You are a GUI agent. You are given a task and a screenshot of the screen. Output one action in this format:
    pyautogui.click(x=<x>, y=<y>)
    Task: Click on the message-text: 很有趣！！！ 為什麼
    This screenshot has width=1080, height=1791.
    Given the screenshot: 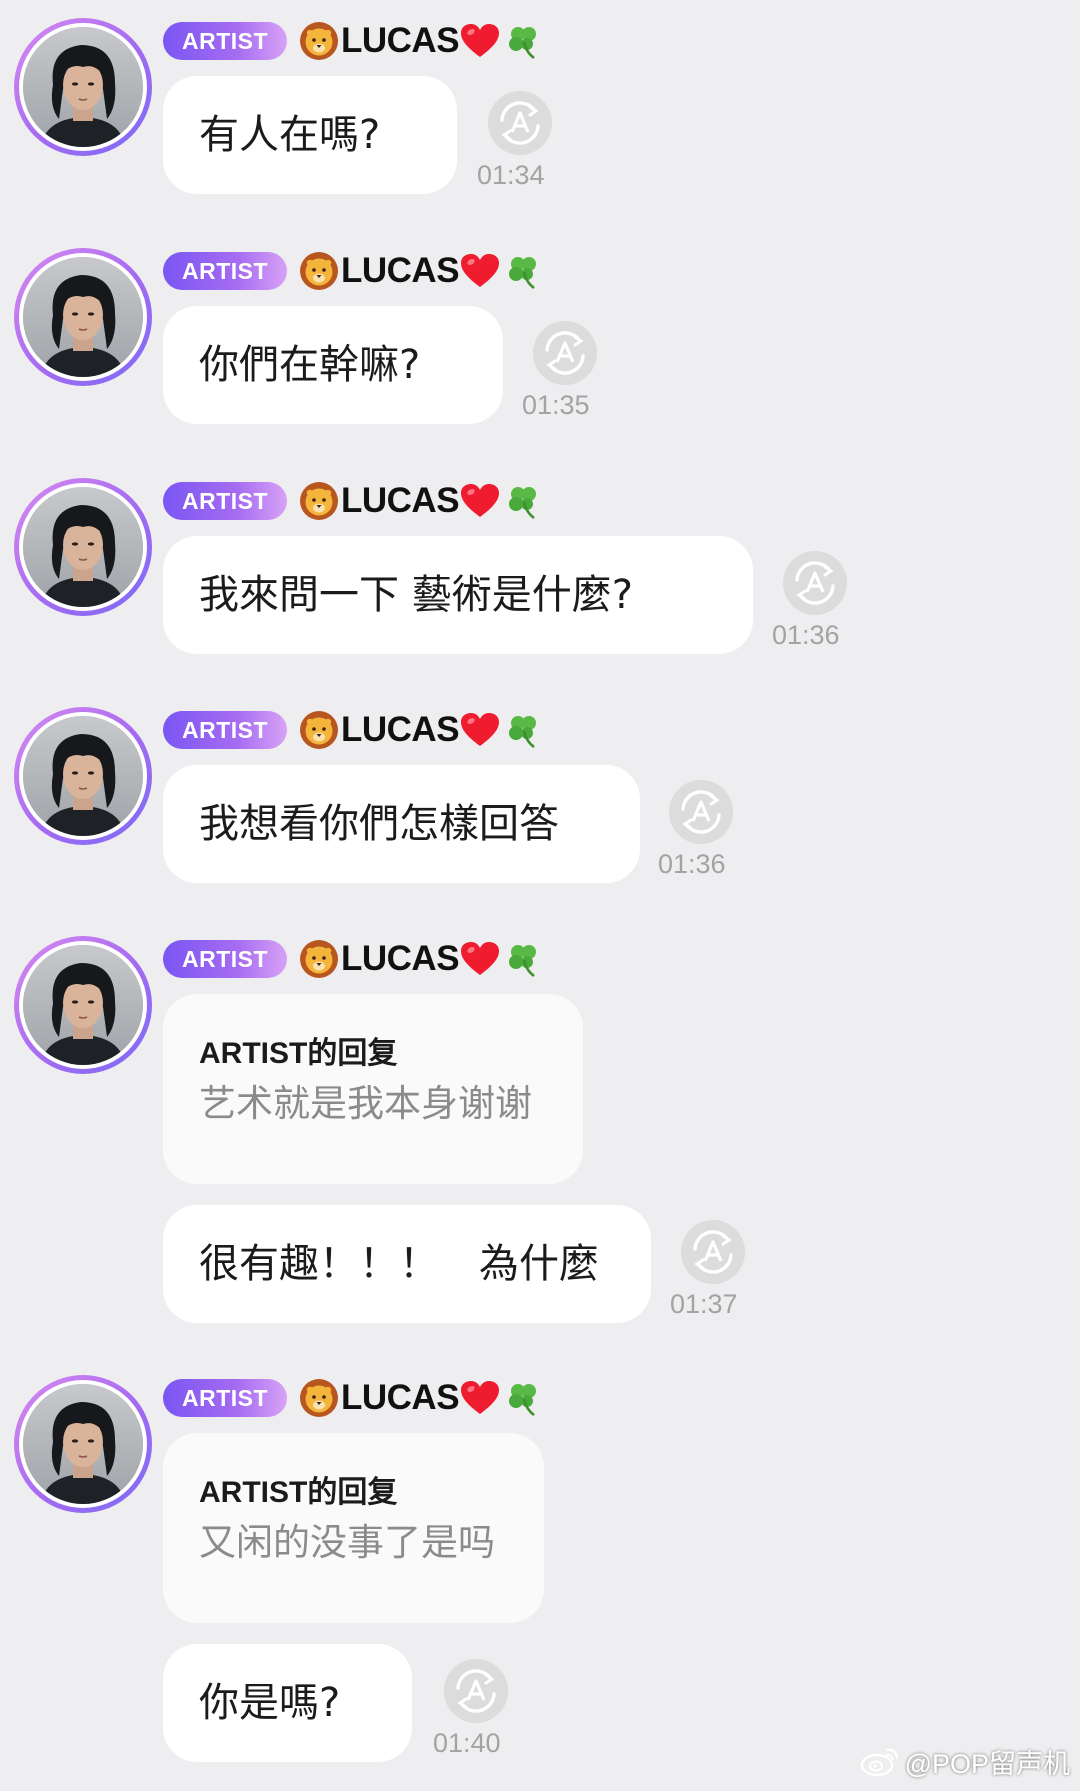 What is the action you would take?
    pyautogui.click(x=399, y=1264)
    